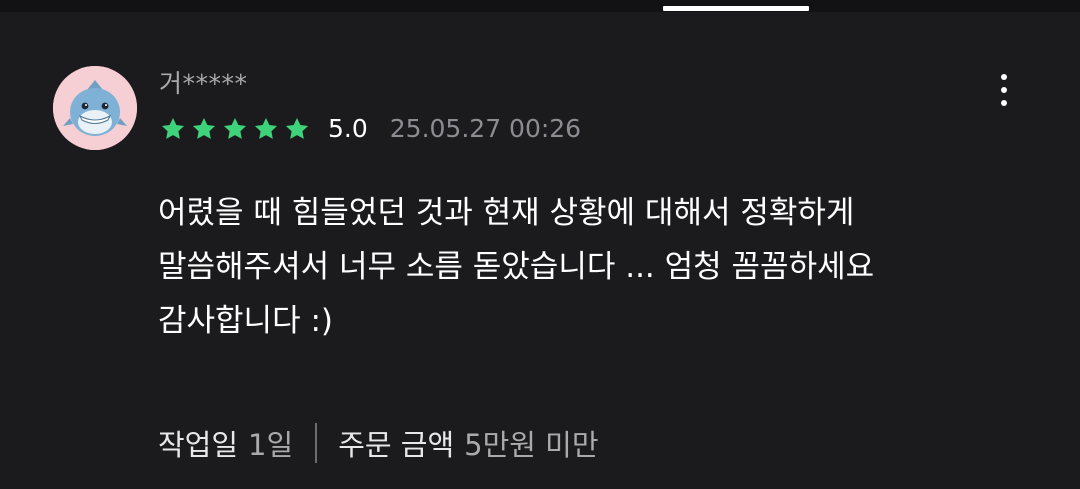 The height and width of the screenshot is (489, 1080). I want to click on top-tab-bar, so click(540, 6).